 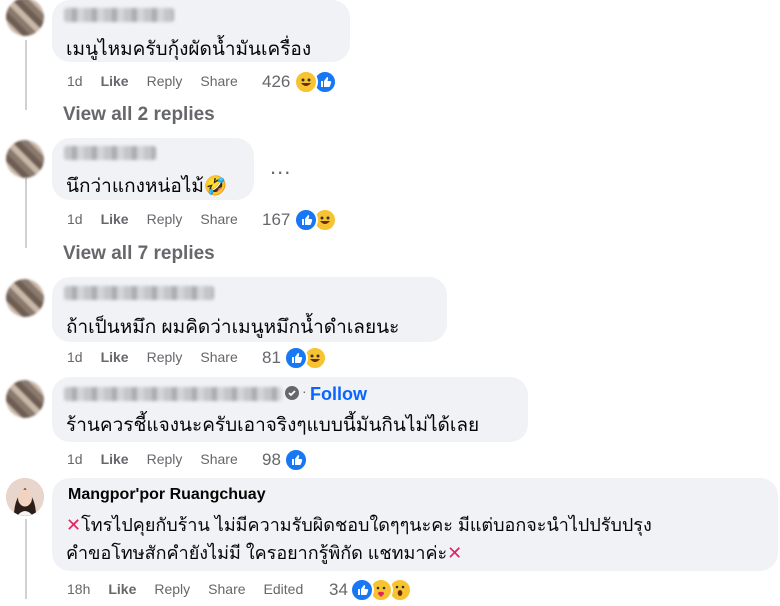 What do you see at coordinates (233, 327) in the screenshot?
I see `comment-text: ถ้าเป็นหมึก ผมคิดว่าเมนูหมึกน้ำดำเลยนะ` at bounding box center [233, 327].